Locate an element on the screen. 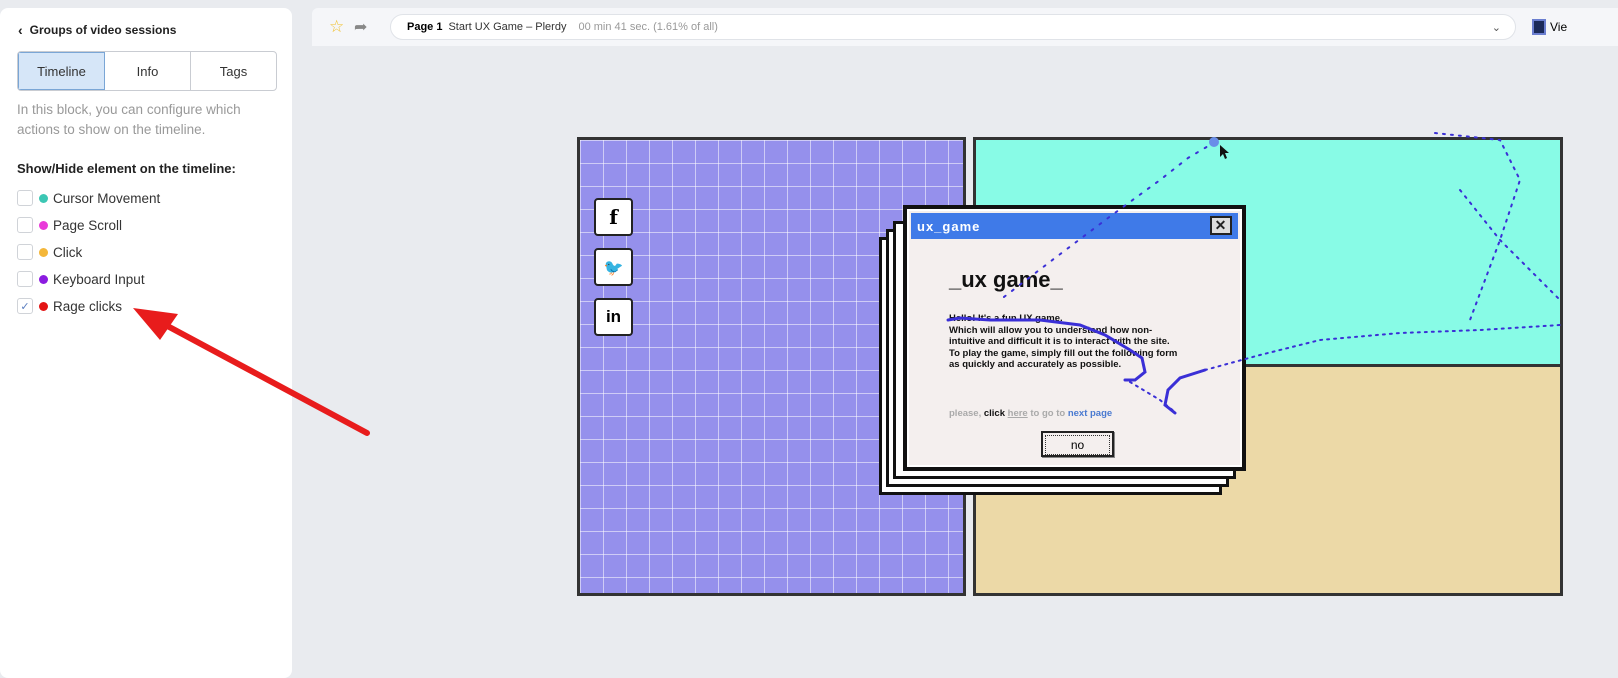 The height and width of the screenshot is (678, 1618). timeline-option: ✓ Rage clicks is located at coordinates (69, 306).